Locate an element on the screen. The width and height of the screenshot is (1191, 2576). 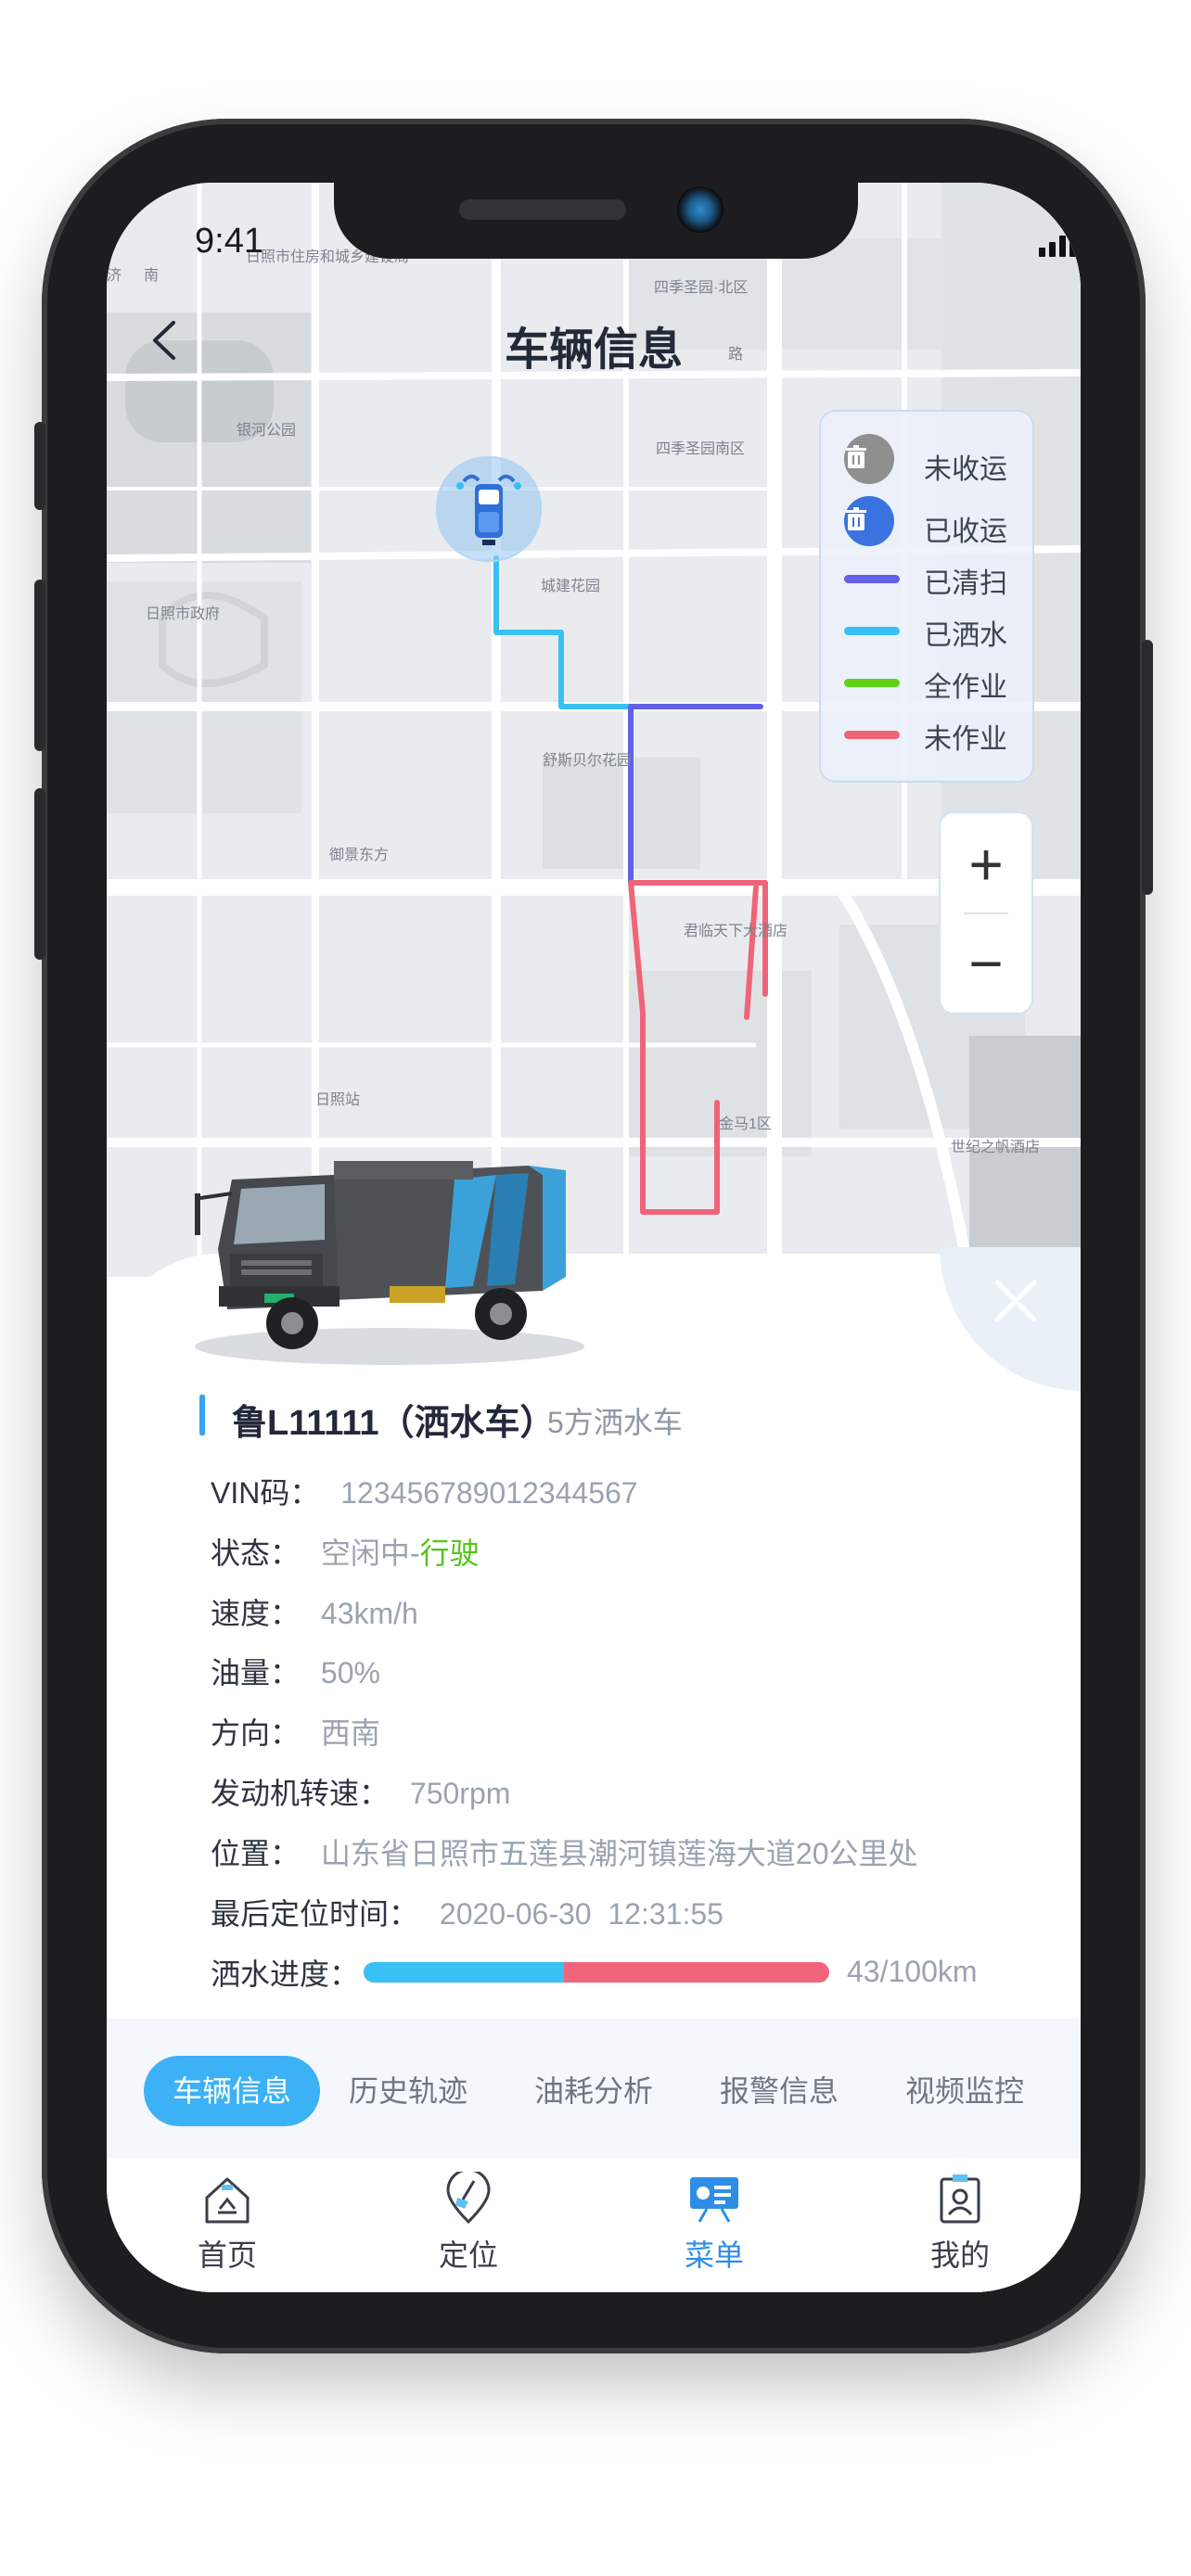
status-value: 空闲中- is located at coordinates (370, 1553).